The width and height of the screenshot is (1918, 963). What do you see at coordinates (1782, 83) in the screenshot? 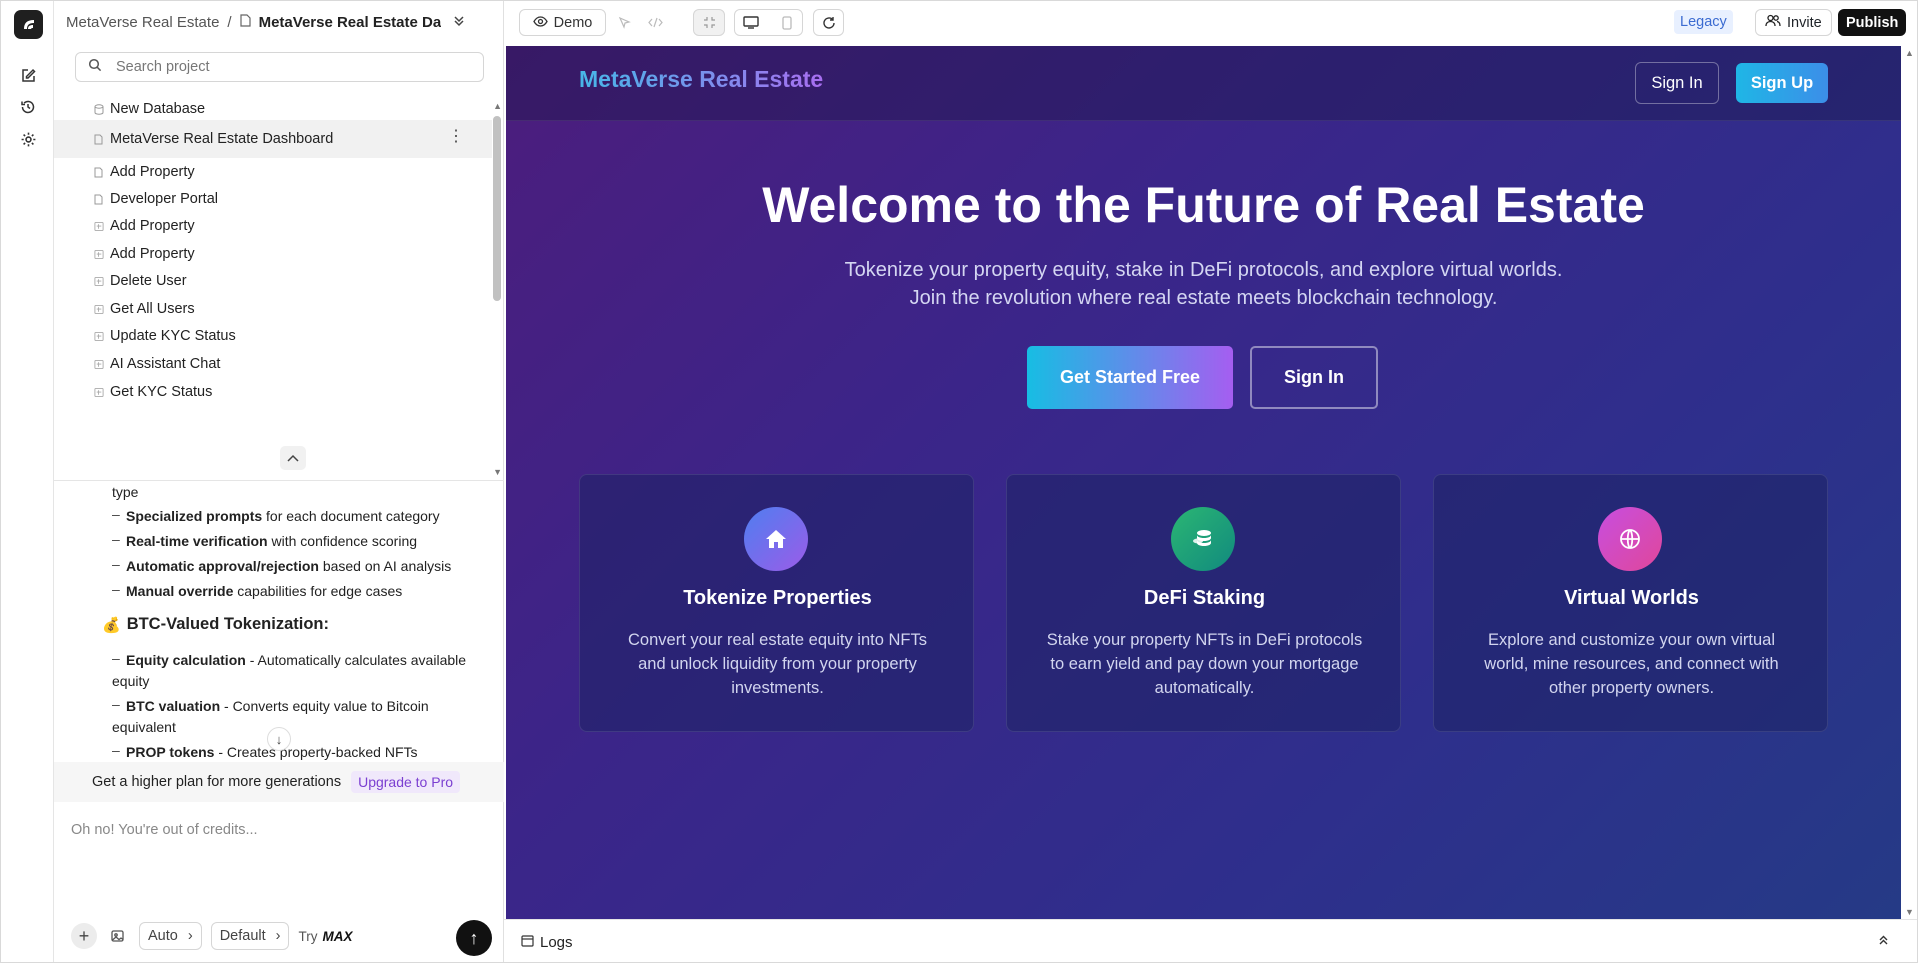
I see `nav-sign-up-button: Sign Up` at bounding box center [1782, 83].